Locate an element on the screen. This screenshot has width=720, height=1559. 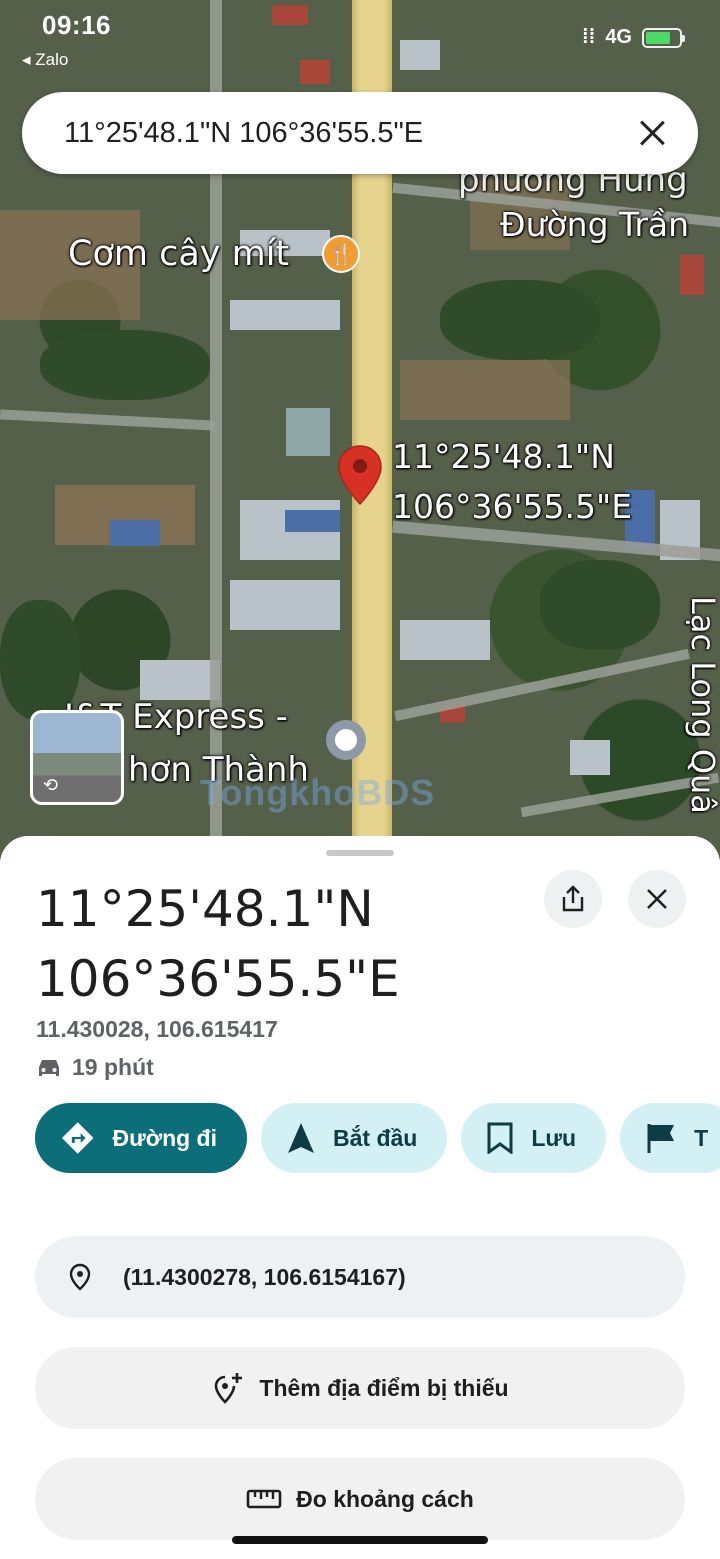
map-terrain is located at coordinates (485, 390).